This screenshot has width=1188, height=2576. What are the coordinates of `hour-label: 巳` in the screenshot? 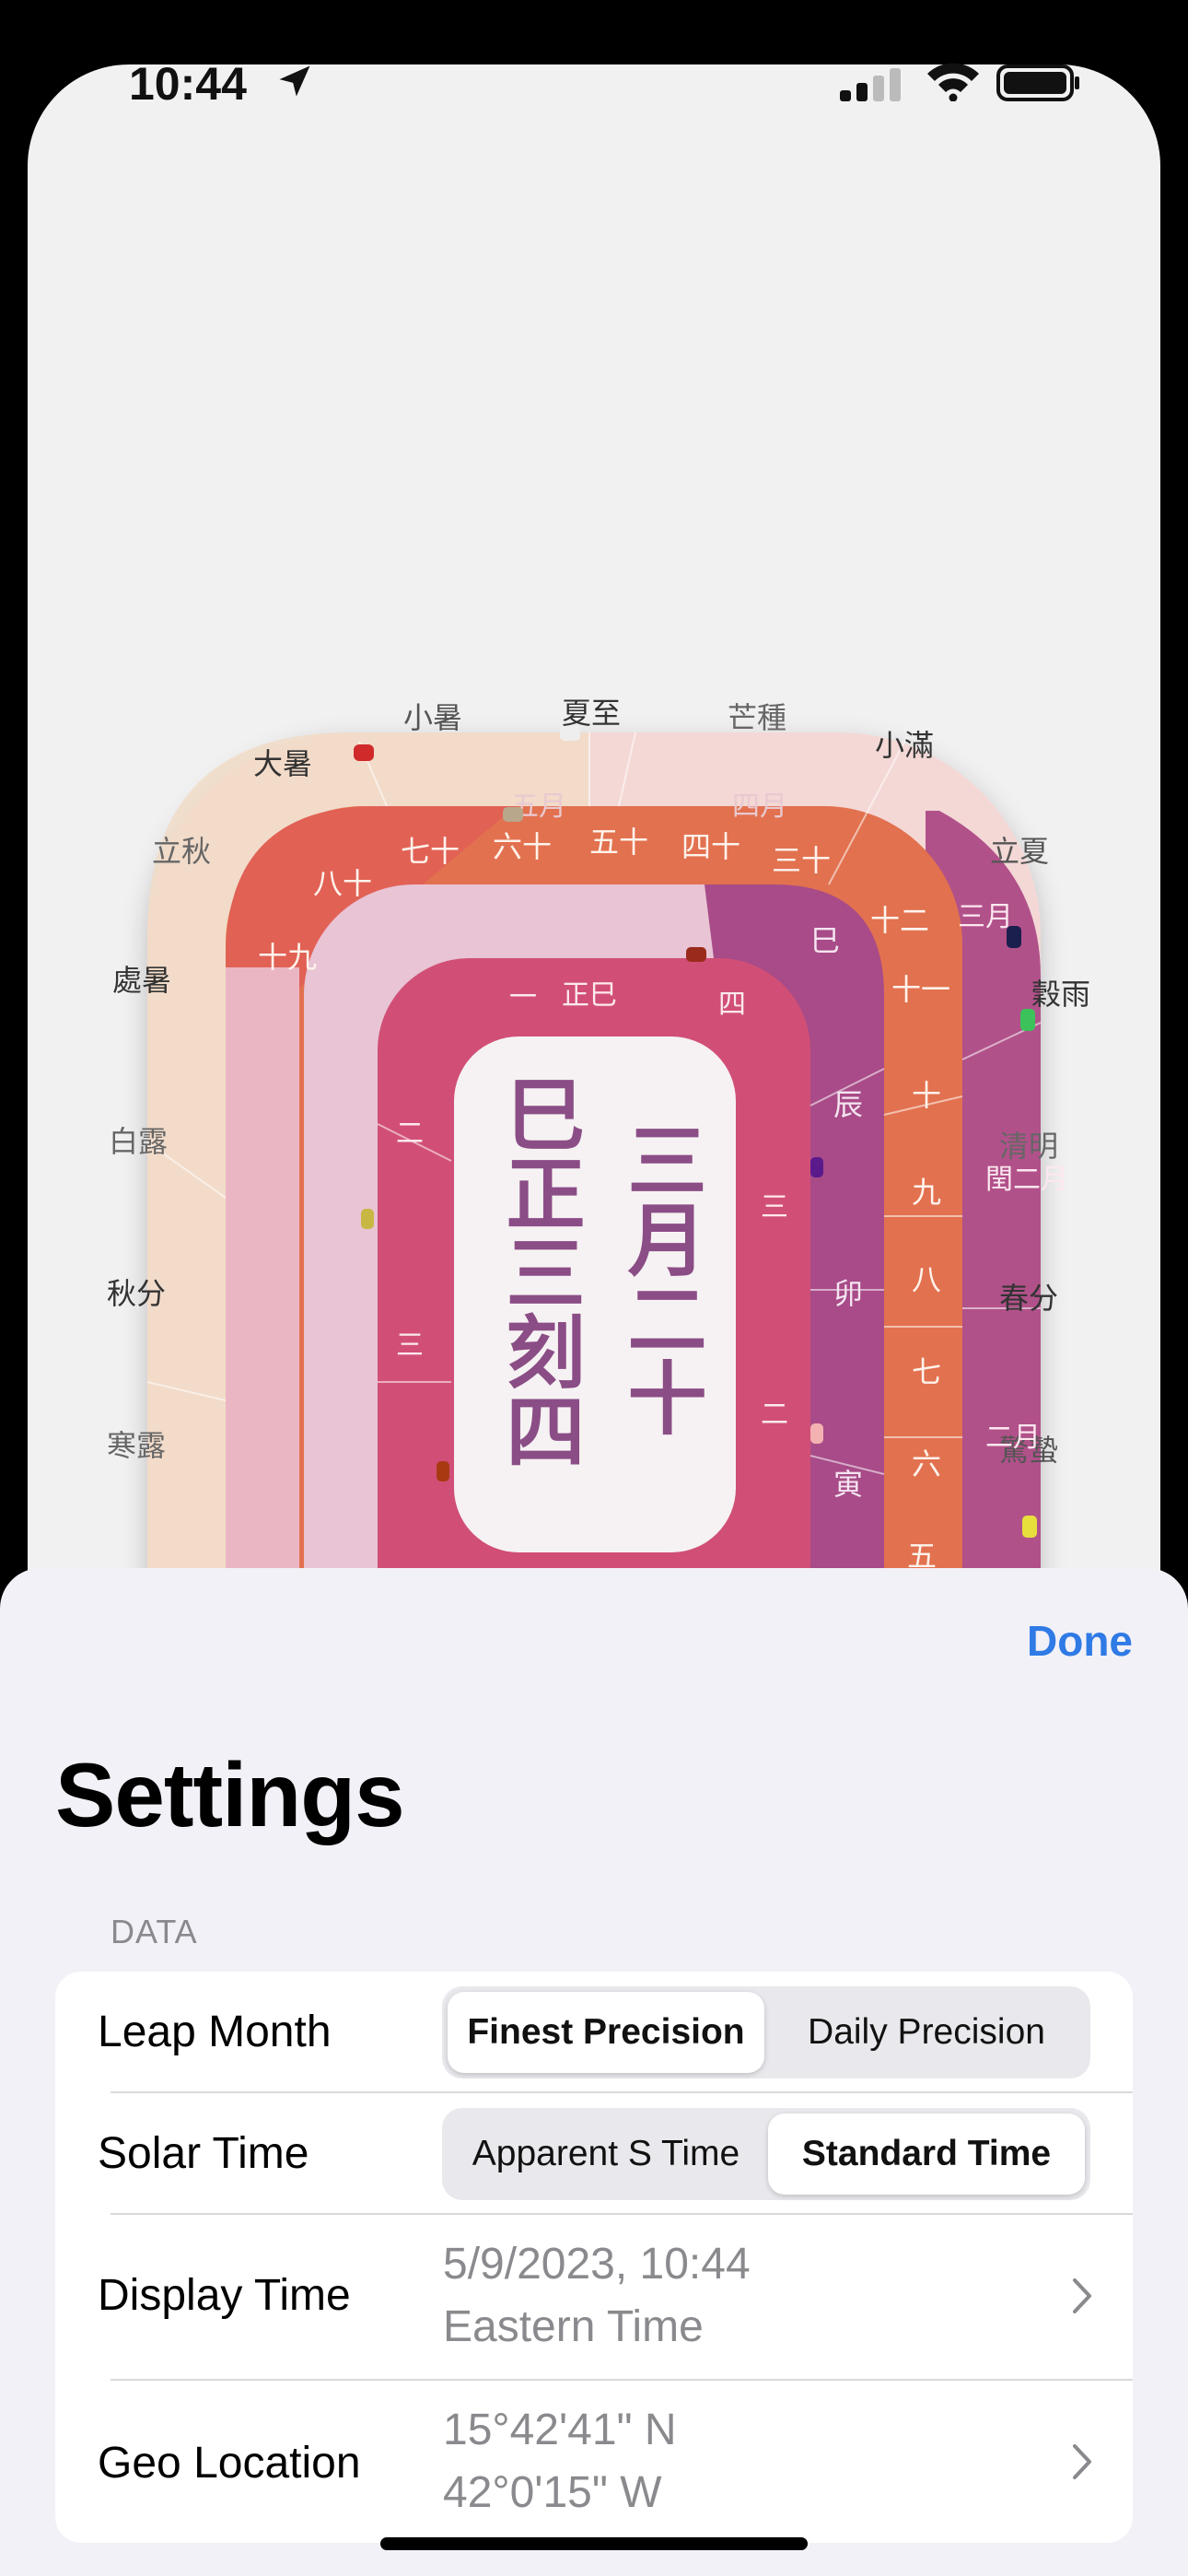 It's located at (825, 940).